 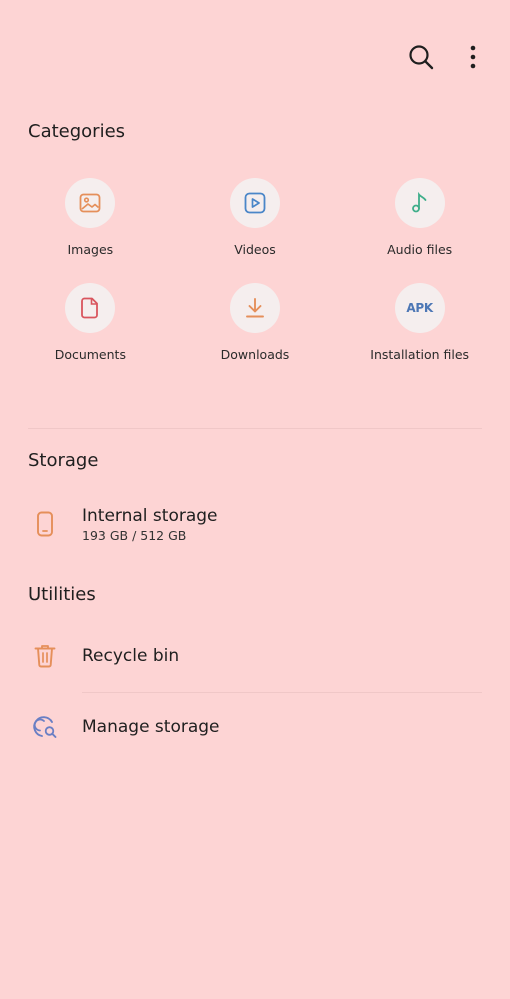 I want to click on category-downloads: Downloads, so click(x=255, y=322).